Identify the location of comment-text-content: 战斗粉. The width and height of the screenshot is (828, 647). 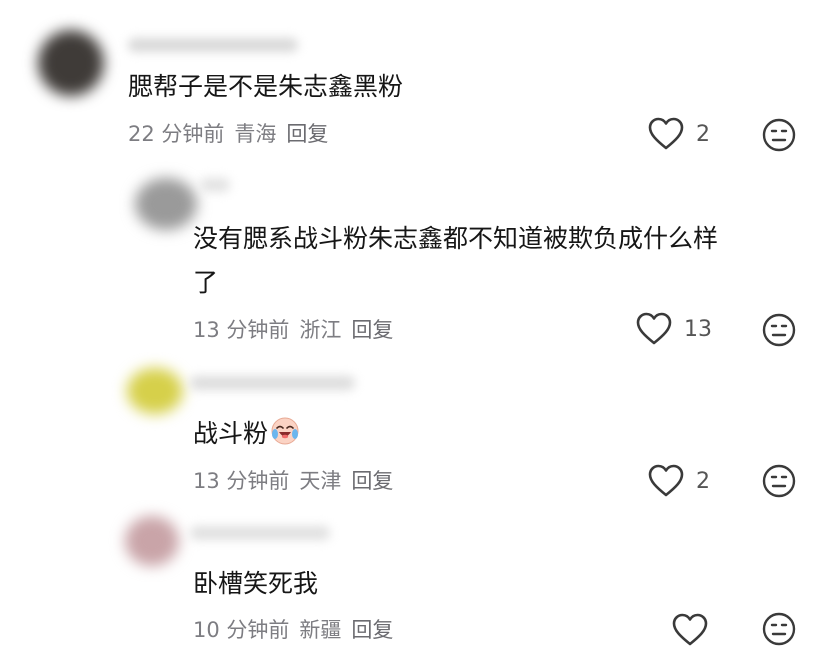
(231, 433).